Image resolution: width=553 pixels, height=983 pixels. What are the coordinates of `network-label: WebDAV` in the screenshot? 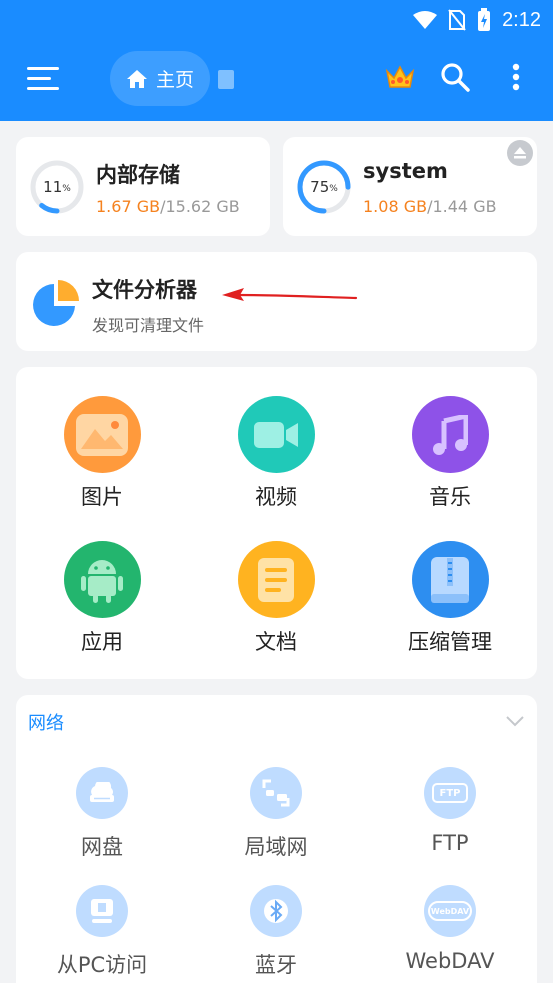 It's located at (450, 961).